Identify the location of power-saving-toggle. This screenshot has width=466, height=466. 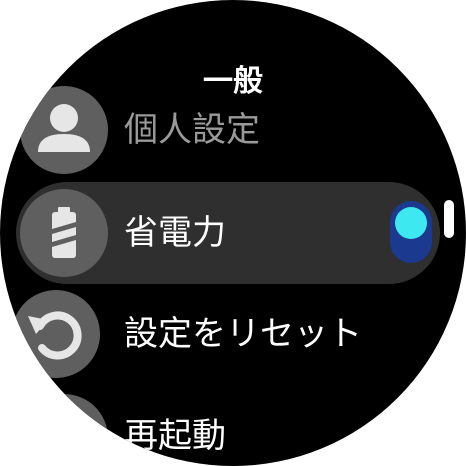
(411, 232).